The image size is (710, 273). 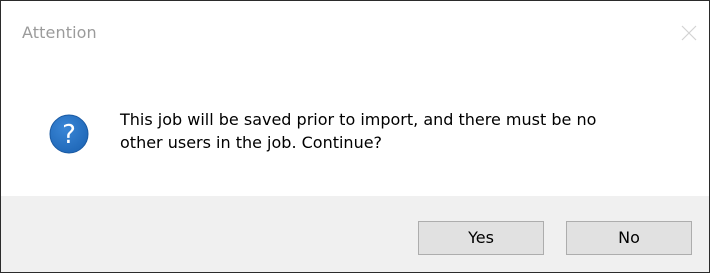 What do you see at coordinates (629, 238) in the screenshot?
I see `no-button: No` at bounding box center [629, 238].